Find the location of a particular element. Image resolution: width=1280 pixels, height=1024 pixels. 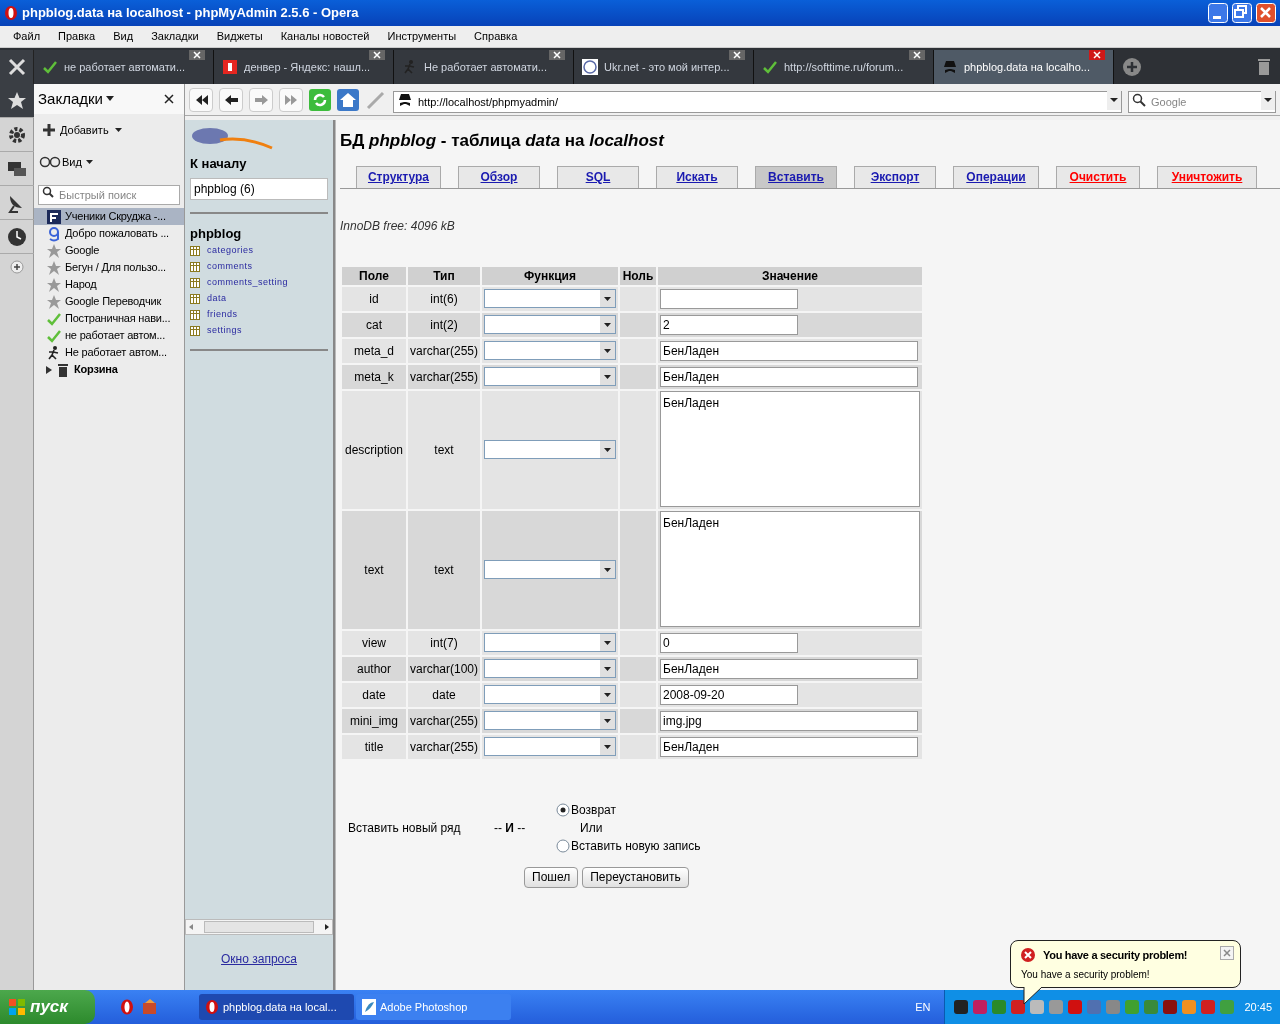

expand-arrow-icon is located at coordinates (49, 369).